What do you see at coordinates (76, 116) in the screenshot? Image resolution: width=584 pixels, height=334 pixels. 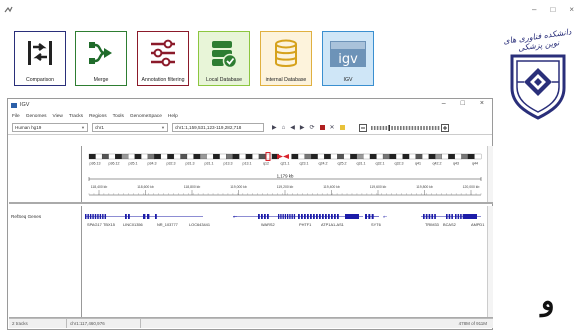 I see `menu-tracks: Tracks` at bounding box center [76, 116].